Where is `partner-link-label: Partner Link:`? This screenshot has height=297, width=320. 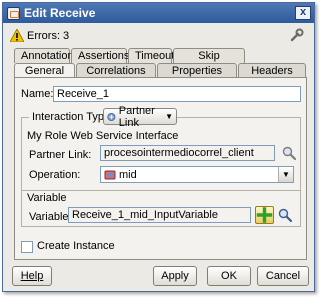 partner-link-label: Partner Link: is located at coordinates (60, 155).